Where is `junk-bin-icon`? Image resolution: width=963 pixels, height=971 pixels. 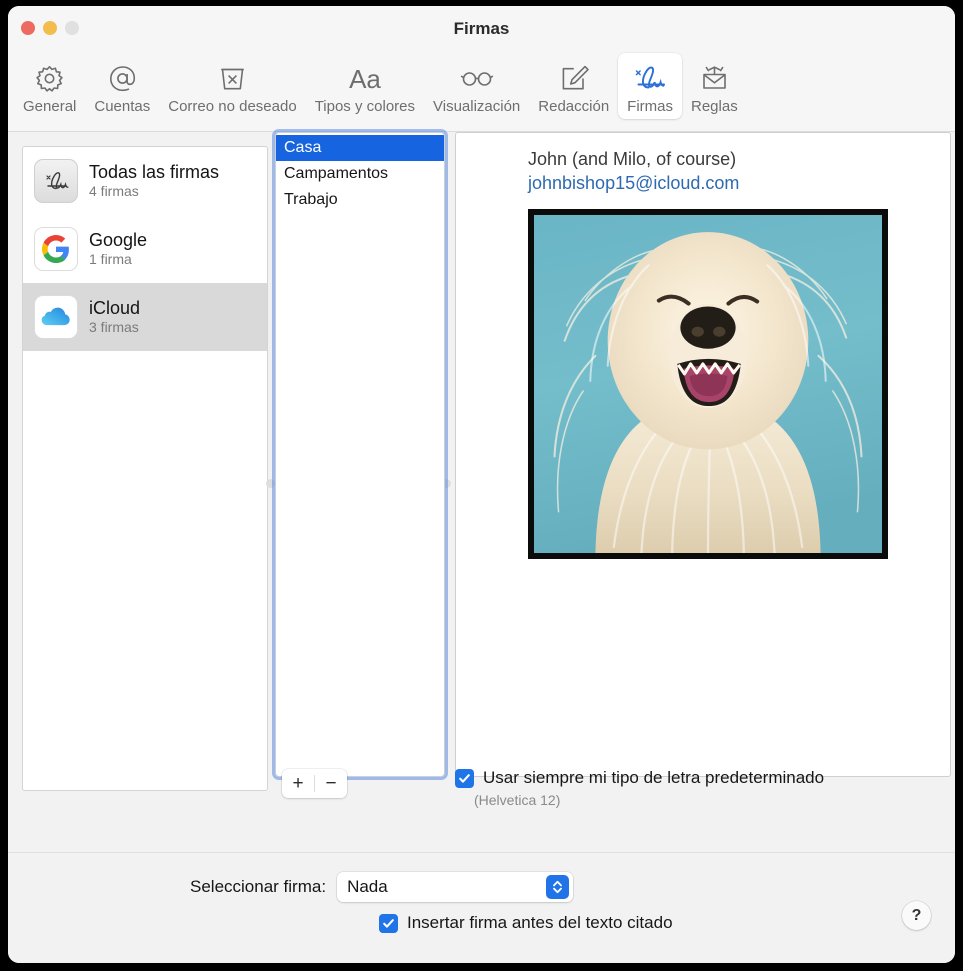
junk-bin-icon is located at coordinates (232, 78).